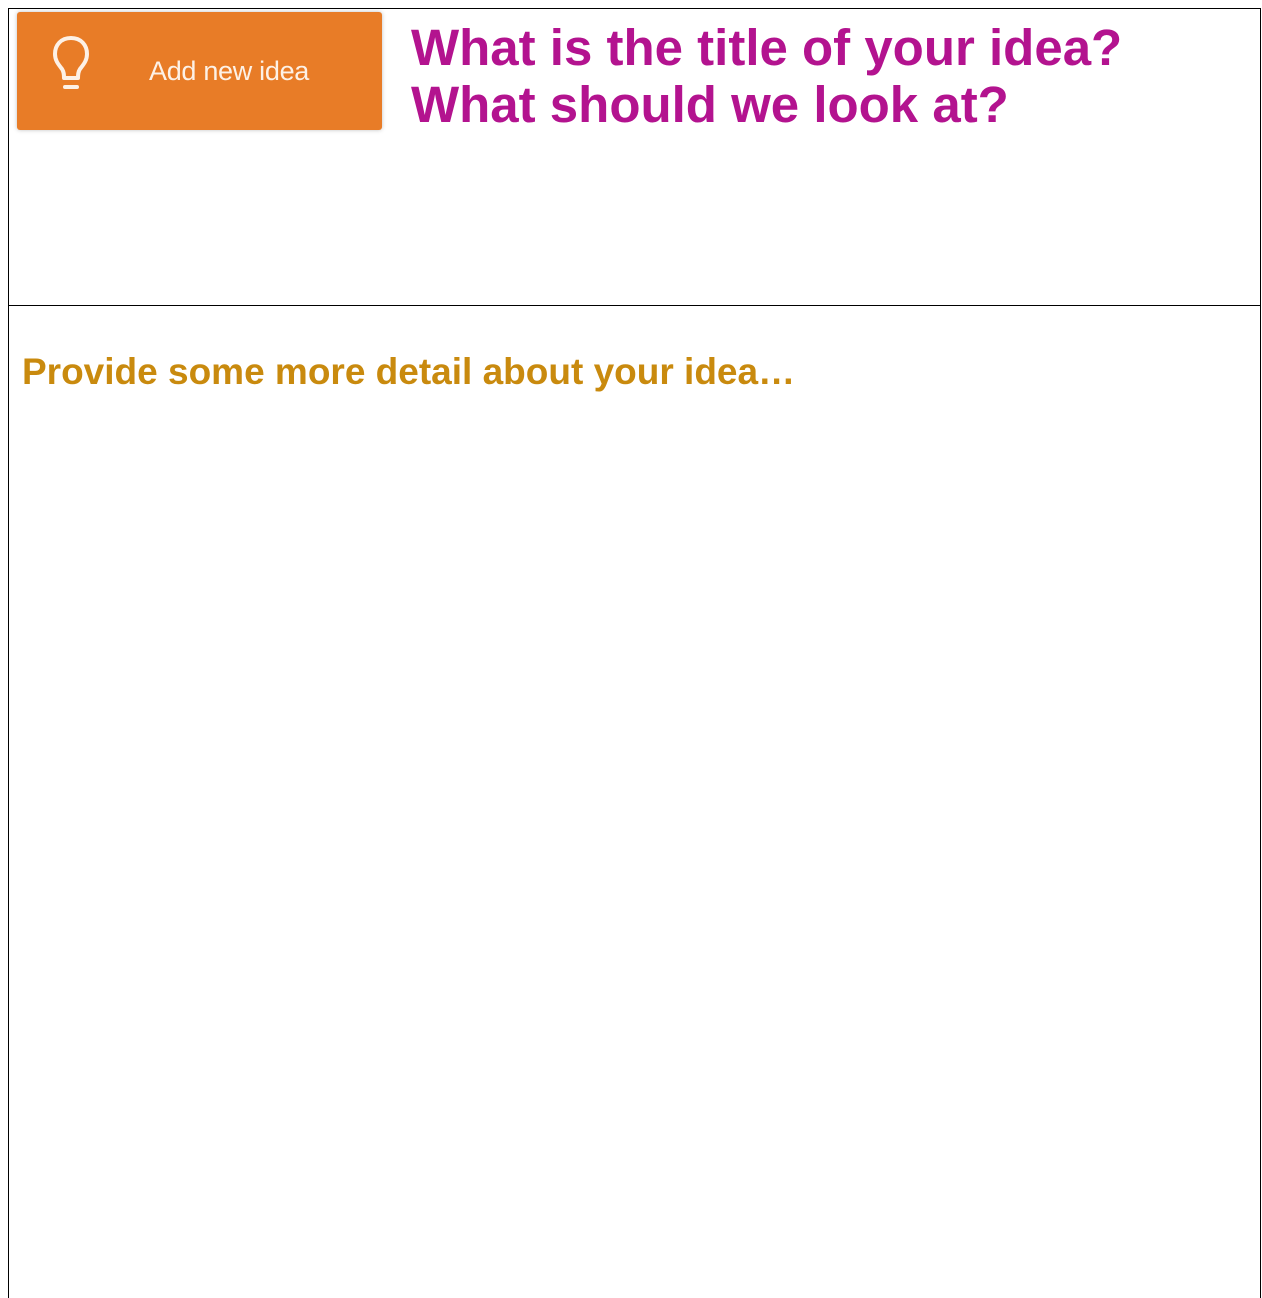 Image resolution: width=1262 pixels, height=1298 pixels. I want to click on title-prompt-line-2: What should we look at?, so click(710, 104).